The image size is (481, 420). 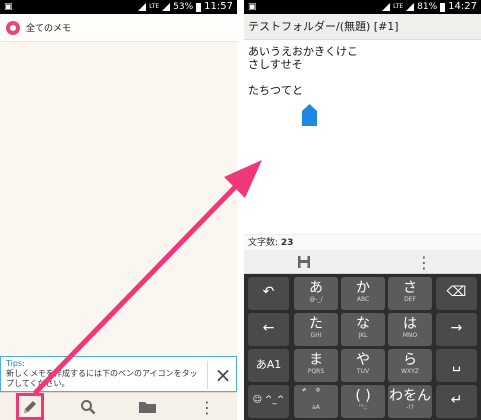 I want to click on kana-key: ゛゜ aA, so click(x=316, y=401).